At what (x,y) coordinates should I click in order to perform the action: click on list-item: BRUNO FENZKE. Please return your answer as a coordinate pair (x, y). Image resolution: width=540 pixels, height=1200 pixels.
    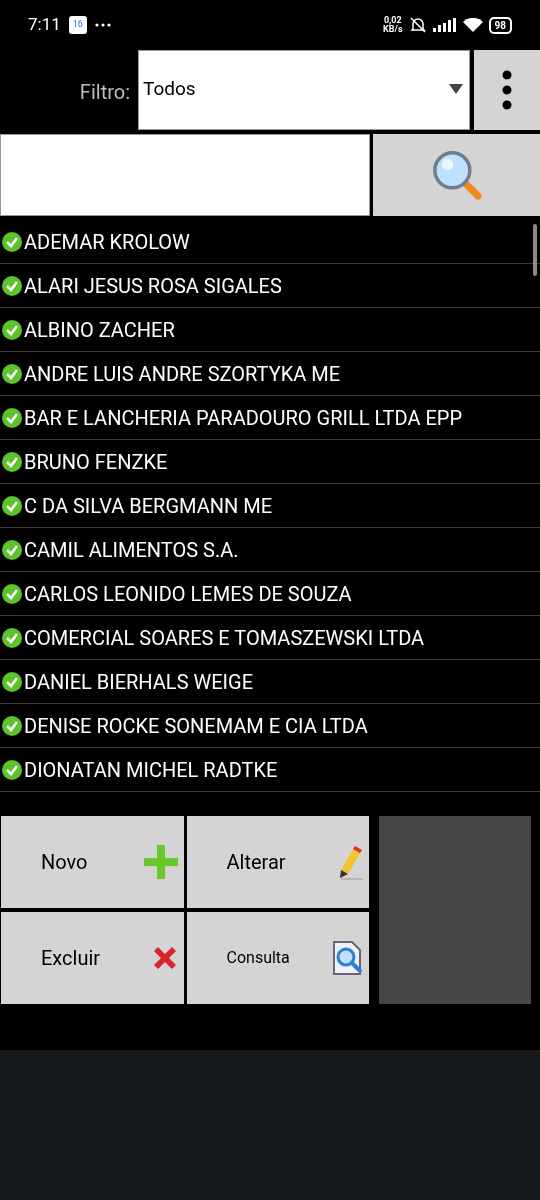
    Looking at the image, I should click on (270, 462).